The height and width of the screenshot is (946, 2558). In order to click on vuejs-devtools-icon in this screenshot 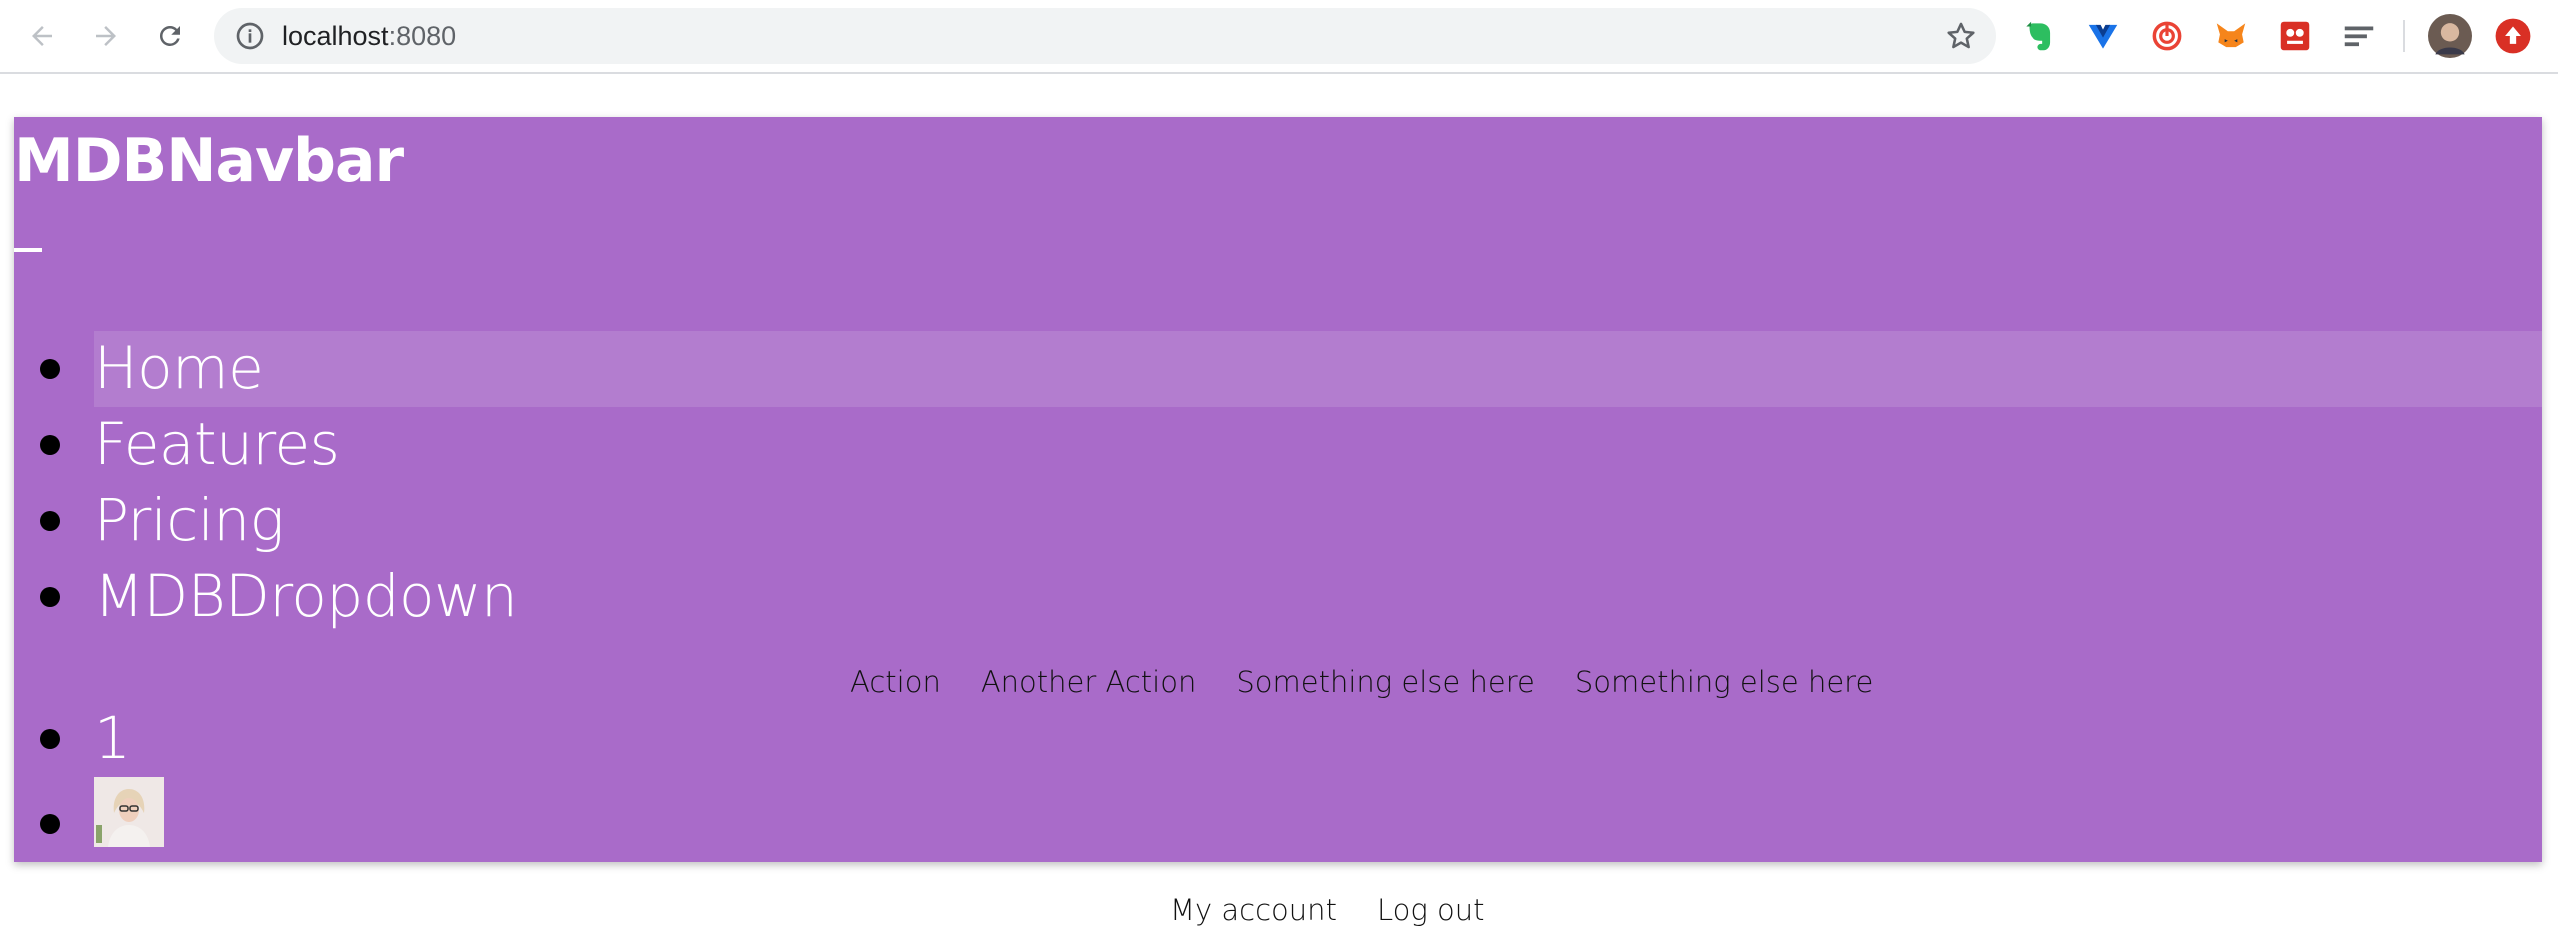, I will do `click(2103, 36)`.